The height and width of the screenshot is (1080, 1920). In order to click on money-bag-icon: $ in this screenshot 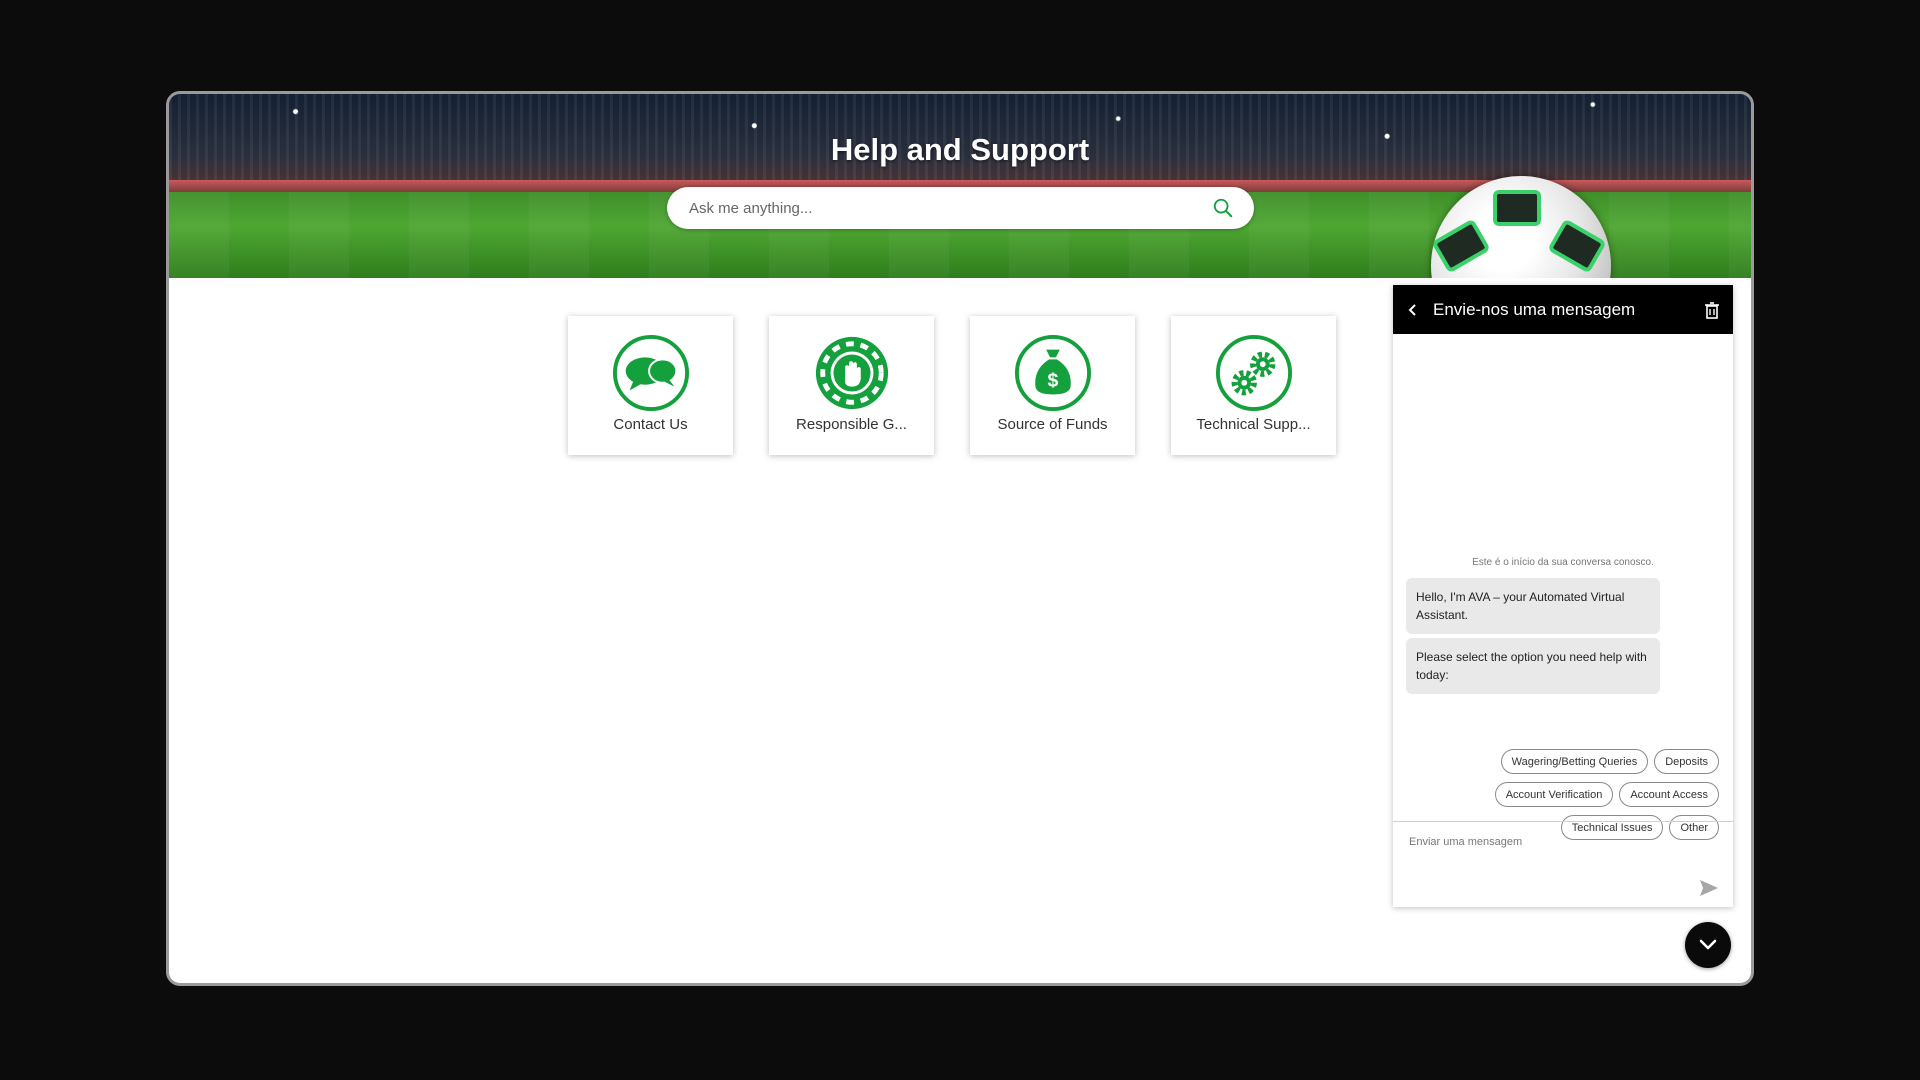, I will do `click(1052, 373)`.